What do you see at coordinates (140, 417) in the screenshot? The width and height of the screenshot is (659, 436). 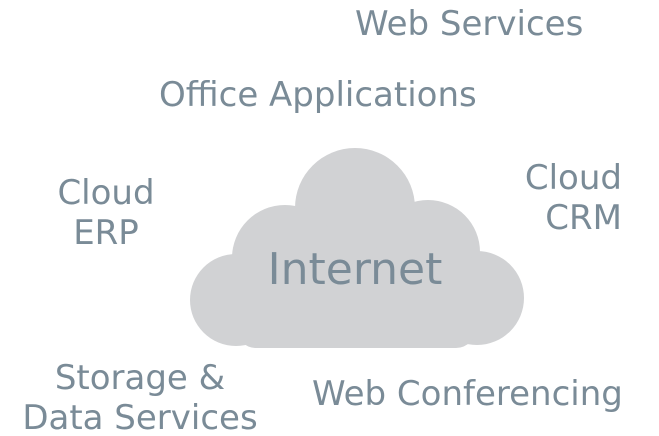 I see `storage-data-line-2: Data Services` at bounding box center [140, 417].